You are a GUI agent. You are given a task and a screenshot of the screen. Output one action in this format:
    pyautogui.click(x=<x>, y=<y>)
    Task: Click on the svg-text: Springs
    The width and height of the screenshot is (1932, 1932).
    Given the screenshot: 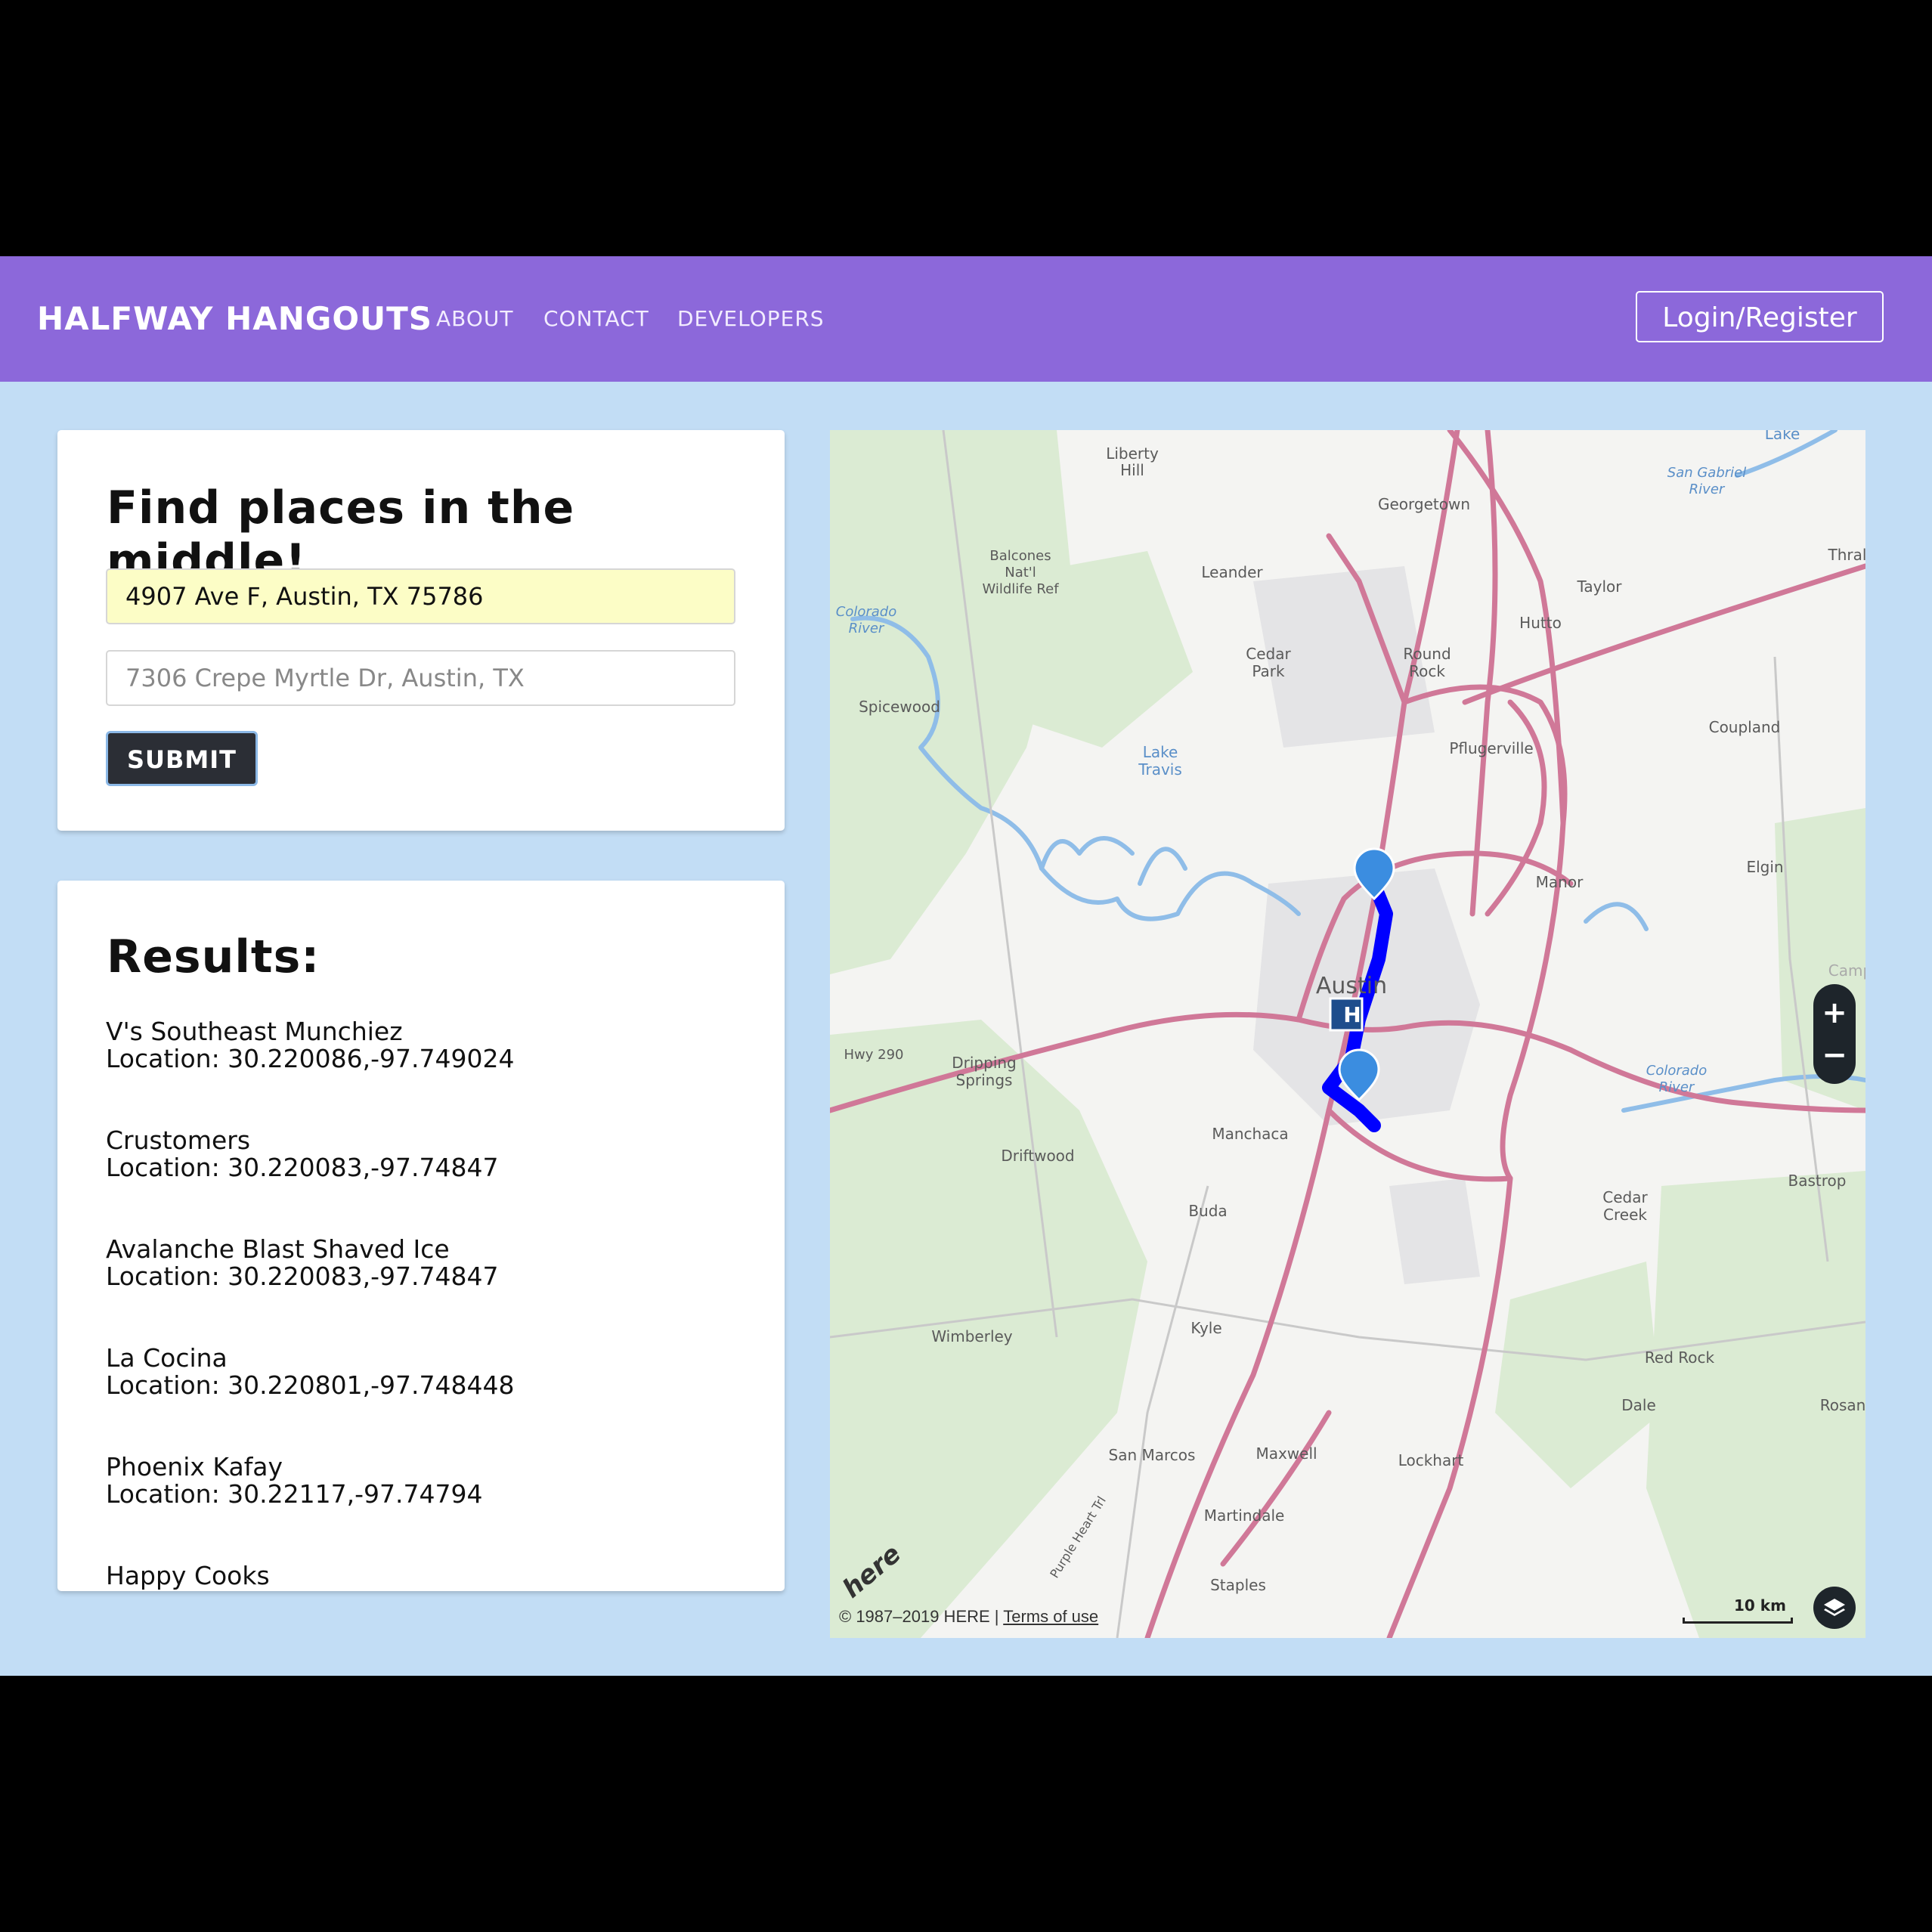 What is the action you would take?
    pyautogui.click(x=984, y=1080)
    